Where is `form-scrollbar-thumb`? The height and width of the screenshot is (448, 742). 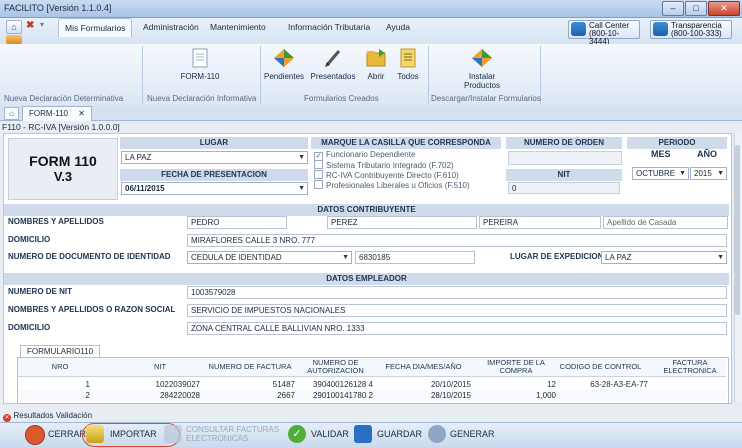 form-scrollbar-thumb is located at coordinates (737, 230).